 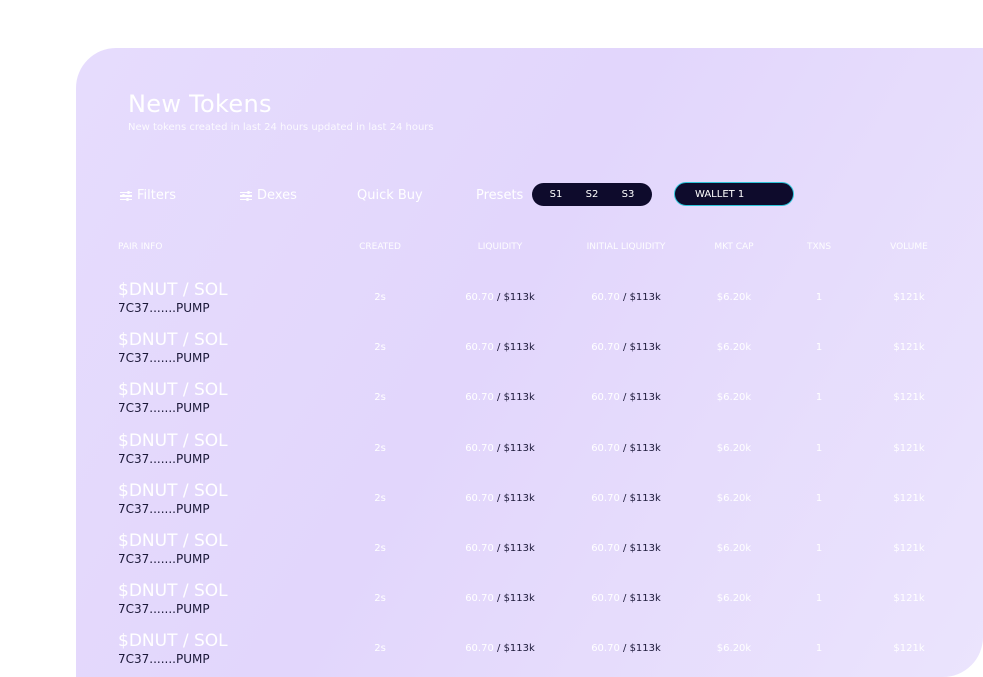 I want to click on wallet-select-button: WALLET 1, so click(x=734, y=194).